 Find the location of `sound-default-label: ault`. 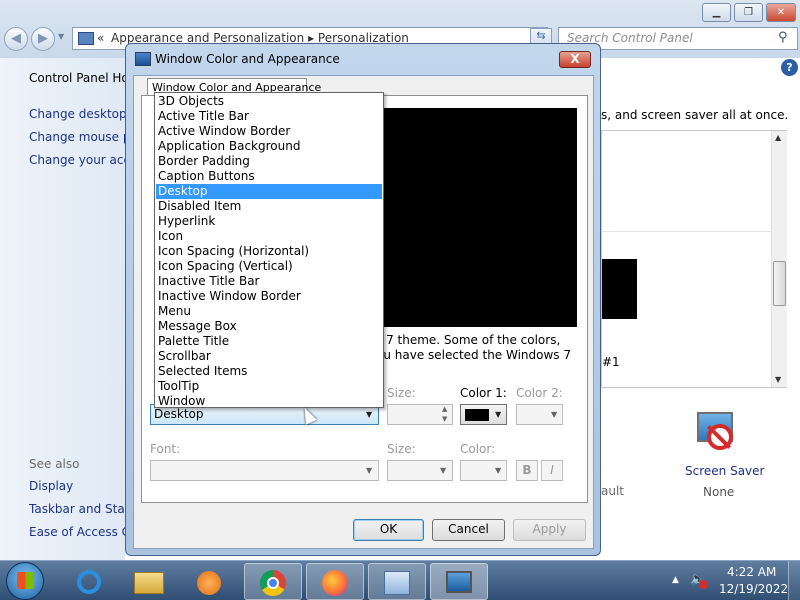

sound-default-label: ault is located at coordinates (612, 491).